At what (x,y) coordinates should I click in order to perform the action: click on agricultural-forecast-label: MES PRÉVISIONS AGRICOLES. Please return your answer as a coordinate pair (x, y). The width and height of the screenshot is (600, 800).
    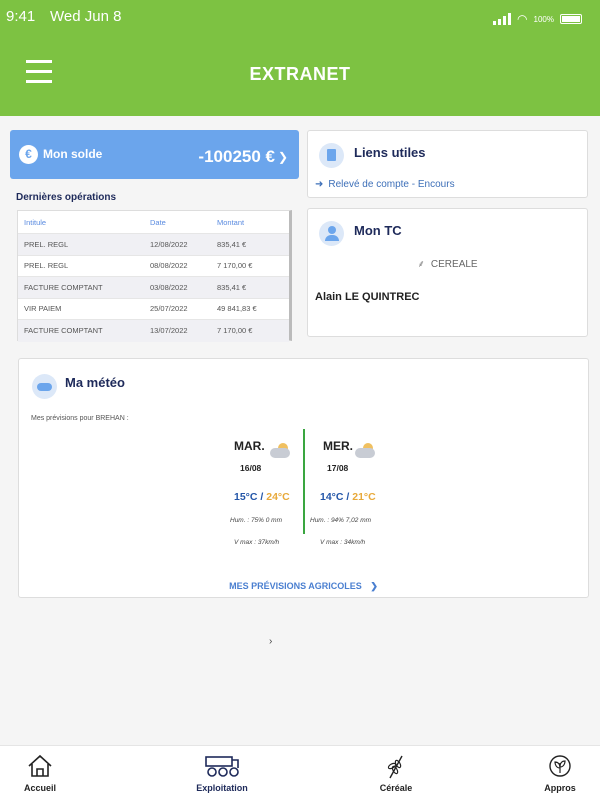
    Looking at the image, I should click on (295, 586).